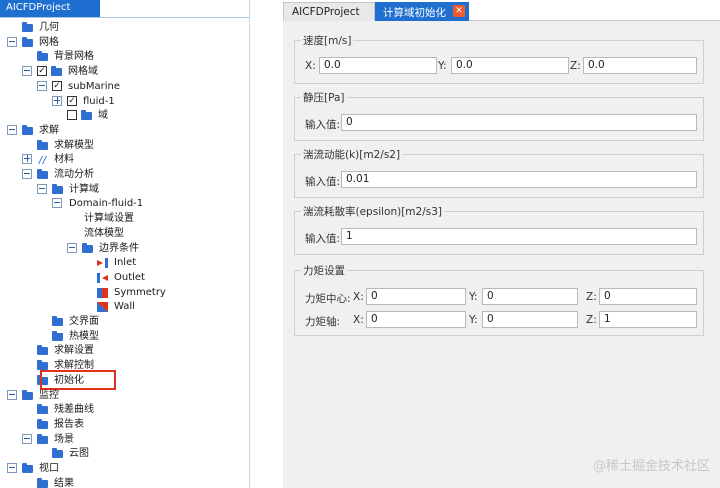 The image size is (720, 488). I want to click on tree-item-label: Domain-fluid-1, so click(106, 204).